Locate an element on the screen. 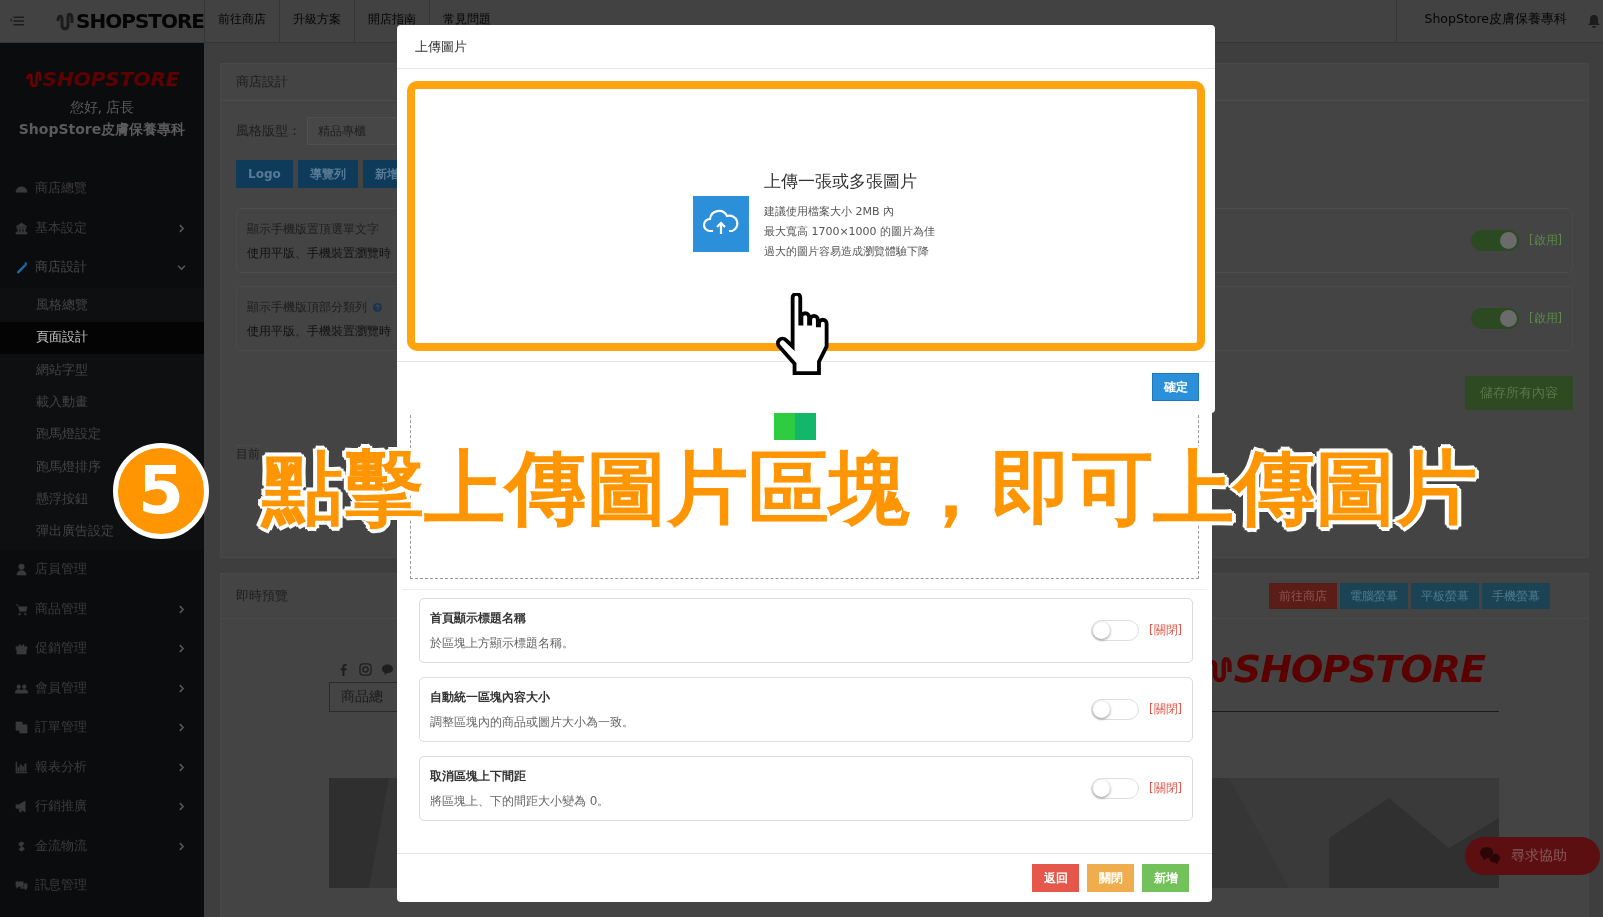 Image resolution: width=1603 pixels, height=917 pixels. upload-dropzone: 上傳一張或多張圖片 建議使用檔案大小 2MB 內 最大寬高 1700×1000 的圖片為佳 過大的圖片容易造成瀏覽體驗下降 is located at coordinates (806, 216).